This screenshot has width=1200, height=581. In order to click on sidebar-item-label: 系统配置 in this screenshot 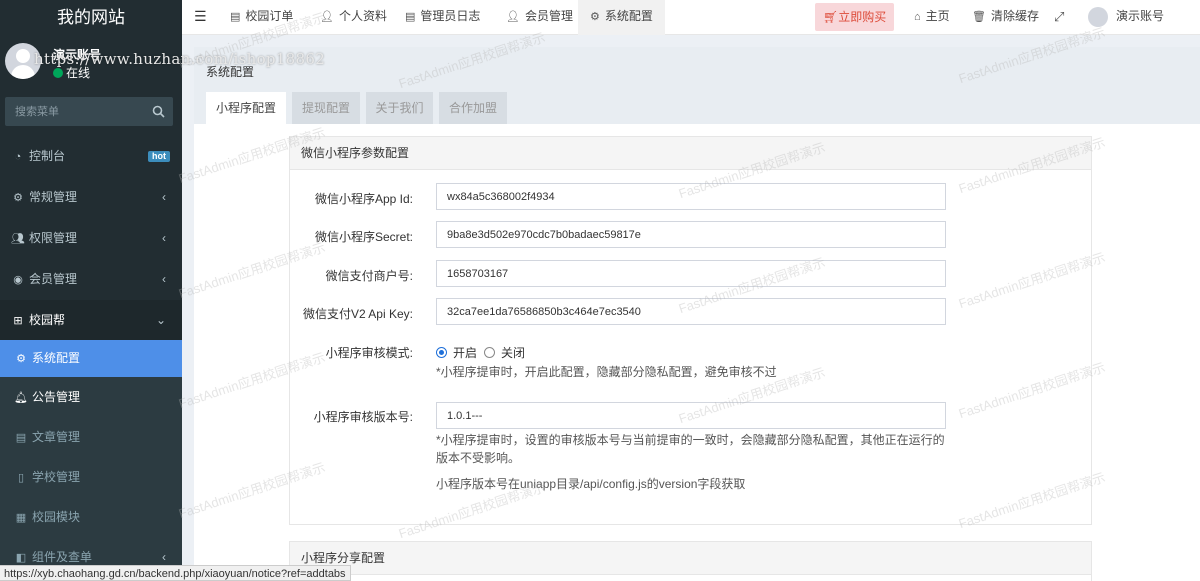, I will do `click(56, 358)`.